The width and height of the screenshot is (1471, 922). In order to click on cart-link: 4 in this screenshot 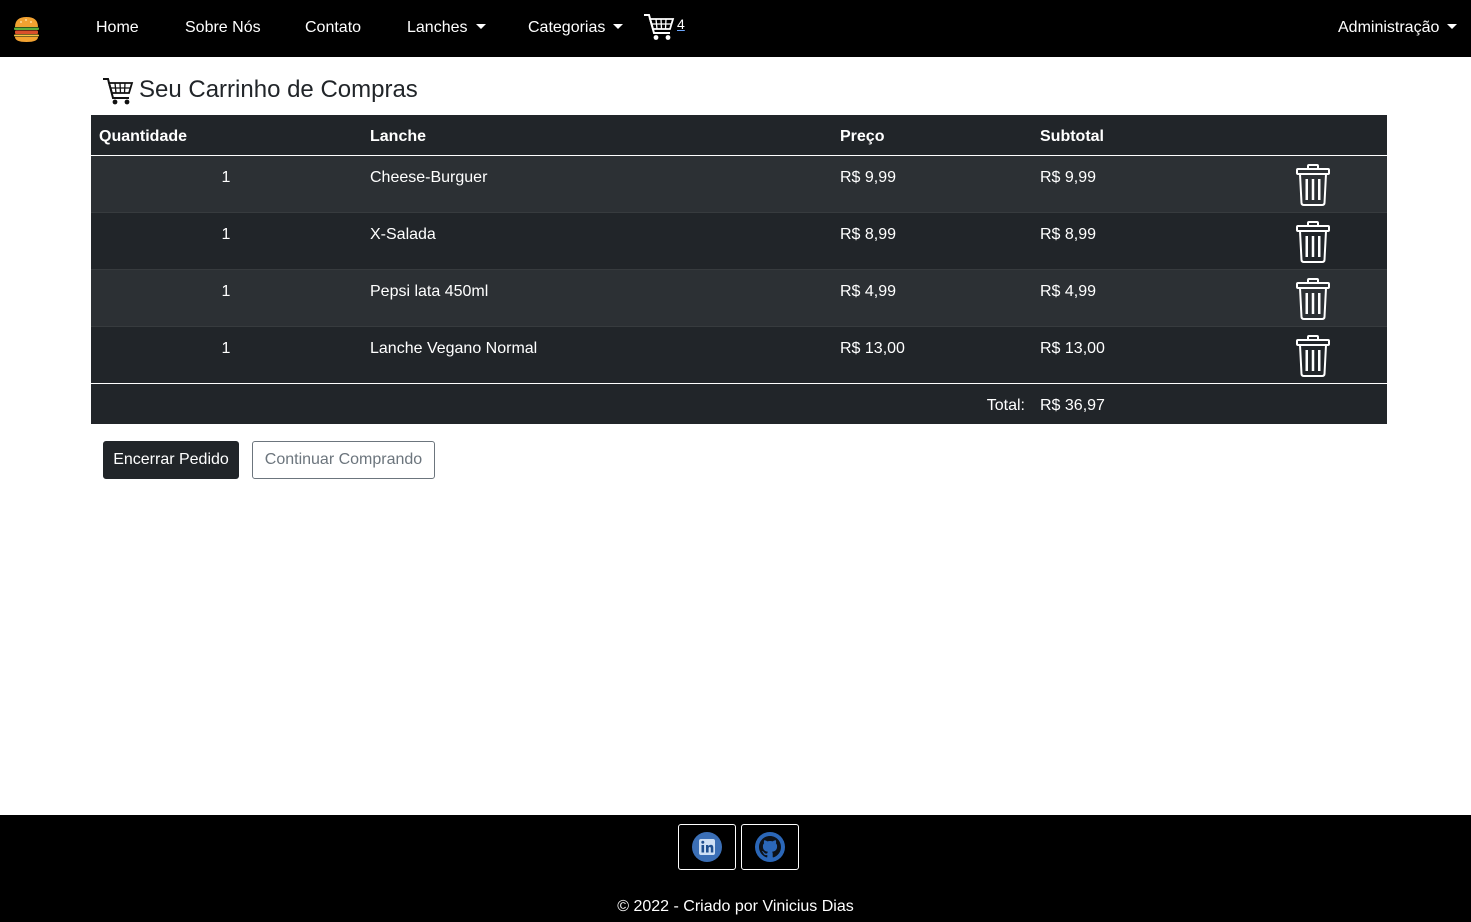, I will do `click(666, 28)`.